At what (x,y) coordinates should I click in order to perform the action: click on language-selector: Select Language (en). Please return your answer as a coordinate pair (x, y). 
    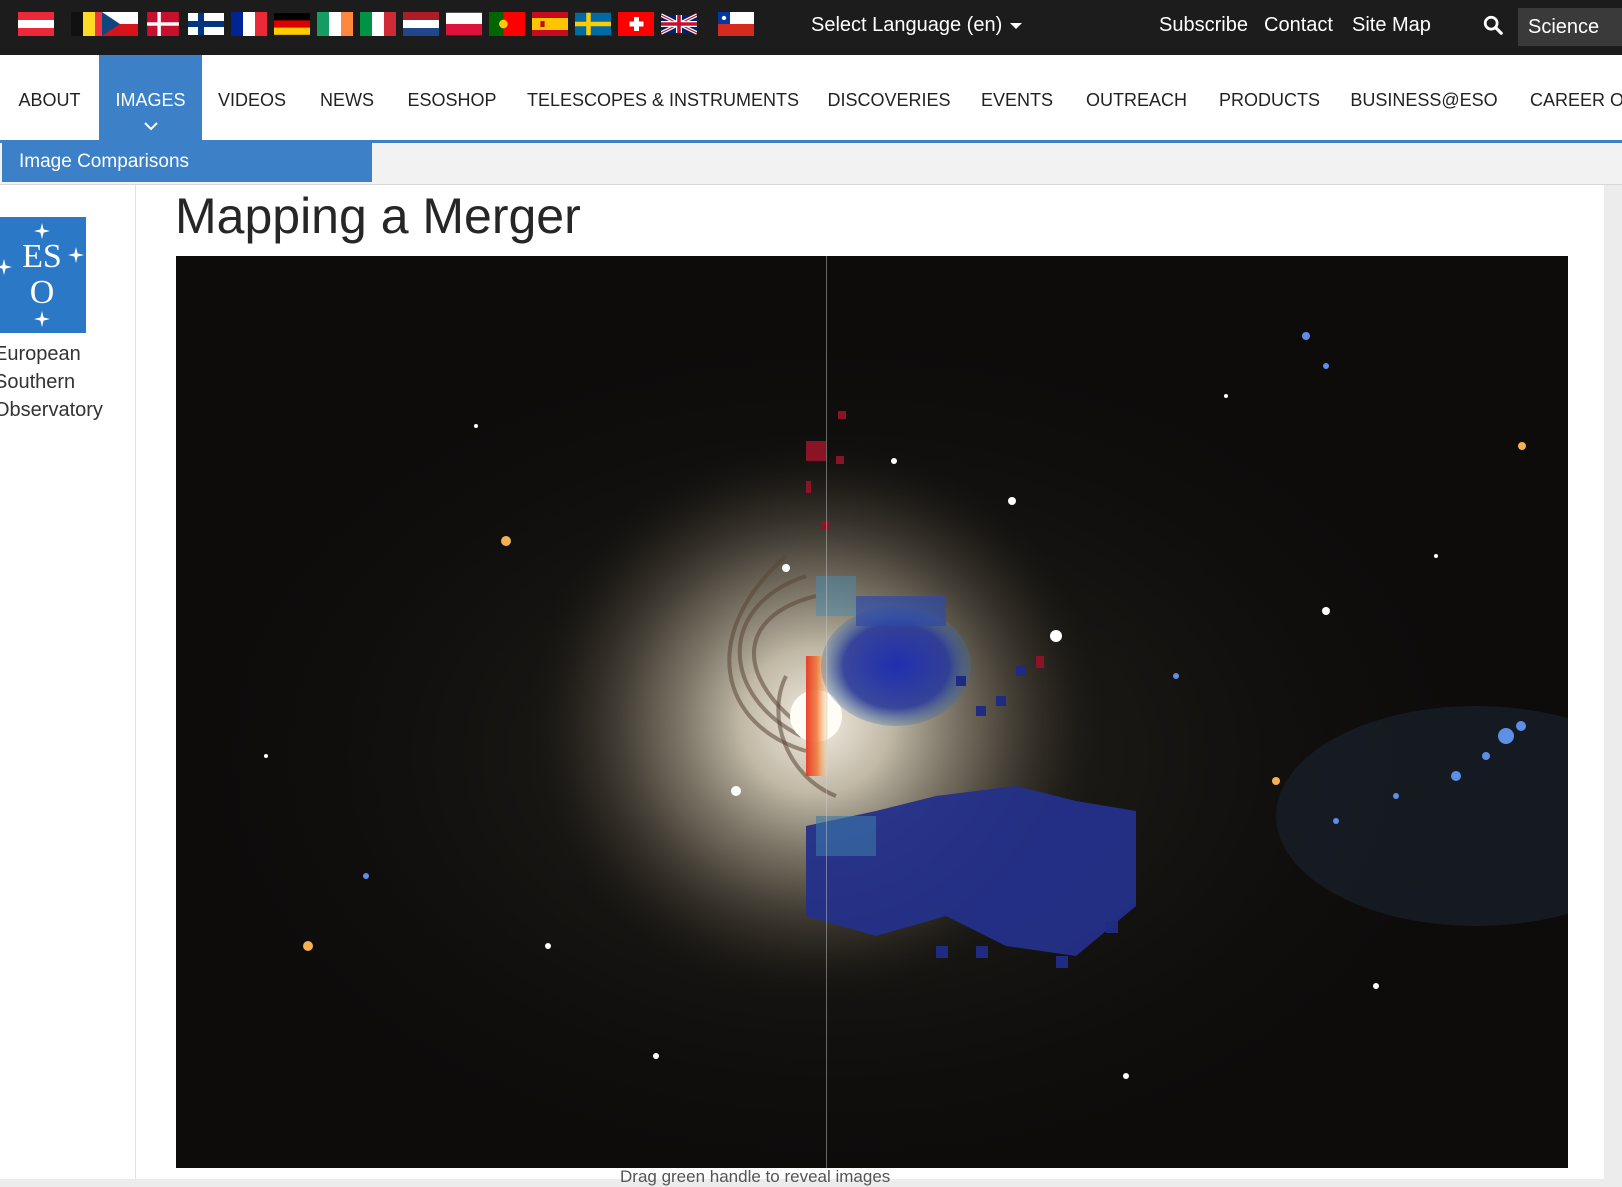
    Looking at the image, I should click on (917, 25).